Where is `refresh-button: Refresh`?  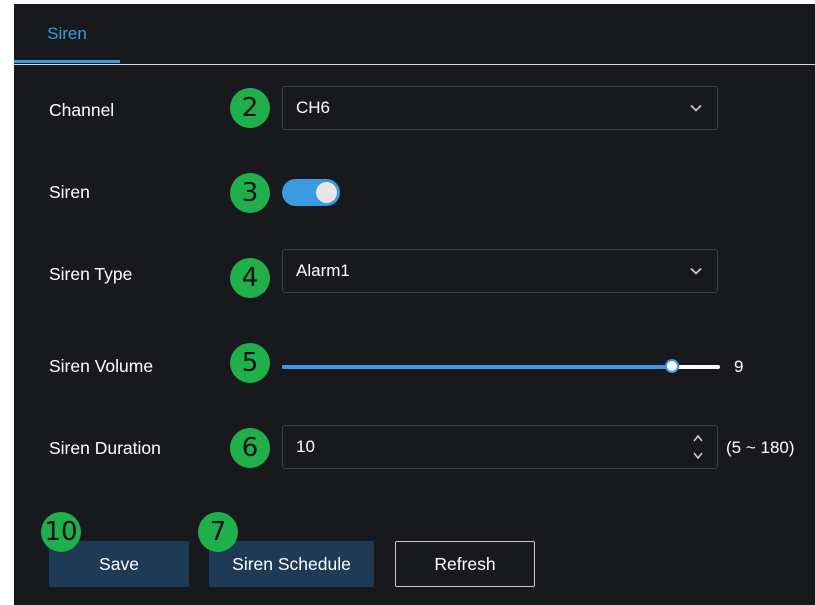 refresh-button: Refresh is located at coordinates (465, 564).